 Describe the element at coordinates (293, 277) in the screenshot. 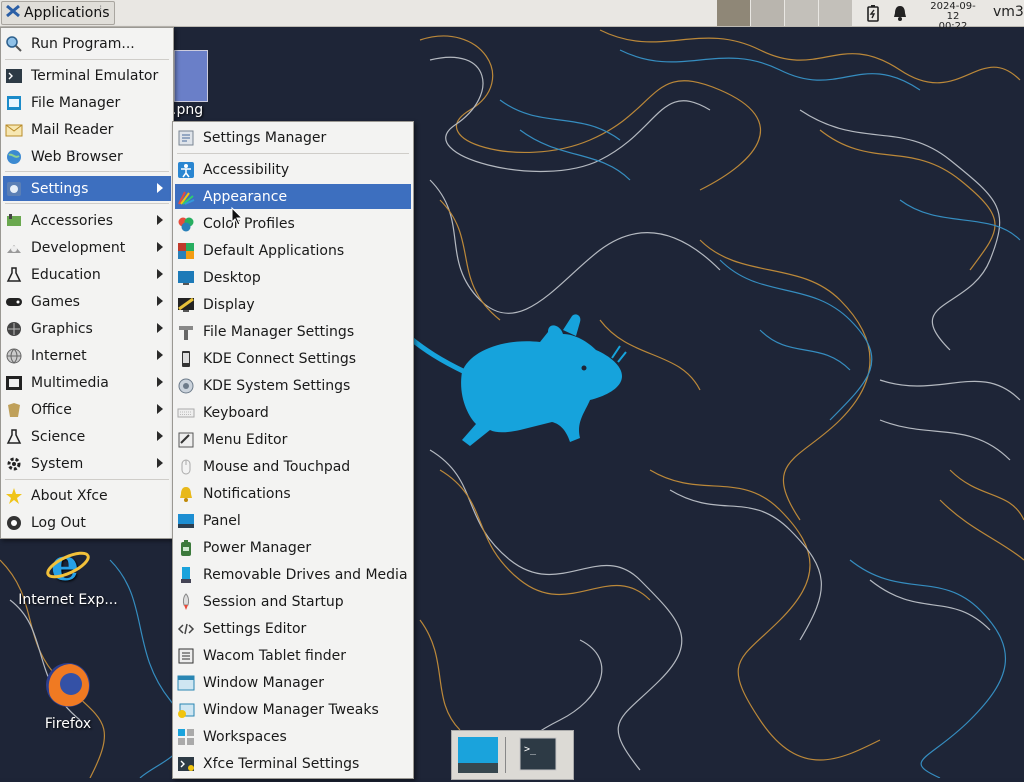

I see `settings-item-desktop: Desktop` at that location.